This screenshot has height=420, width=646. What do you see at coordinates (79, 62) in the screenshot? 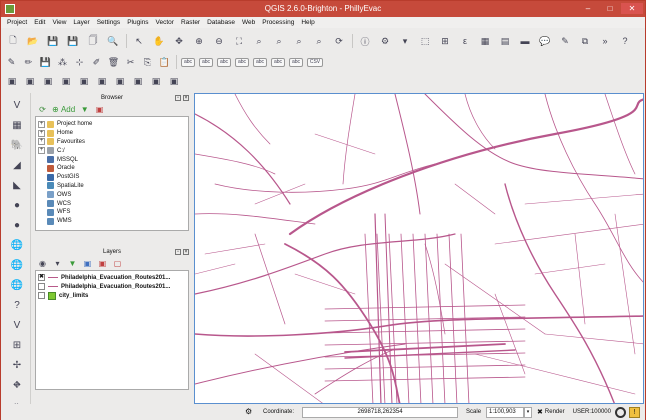
I see `move-feature-icon: ⊹` at bounding box center [79, 62].